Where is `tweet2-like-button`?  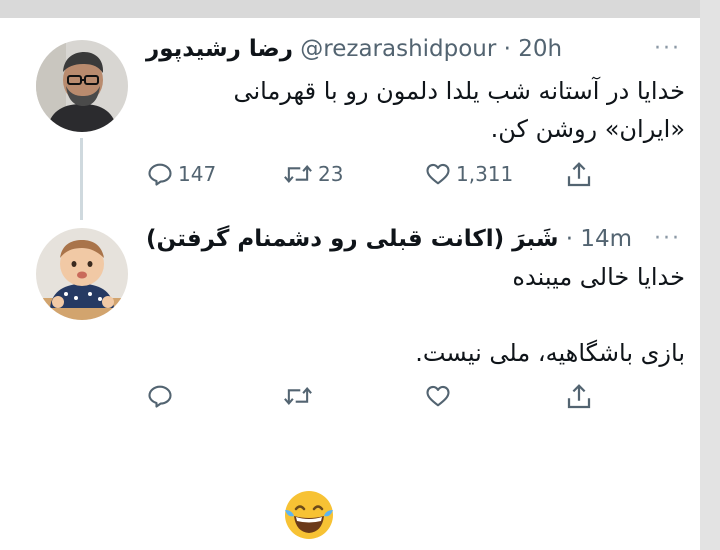 tweet2-like-button is located at coordinates (438, 396).